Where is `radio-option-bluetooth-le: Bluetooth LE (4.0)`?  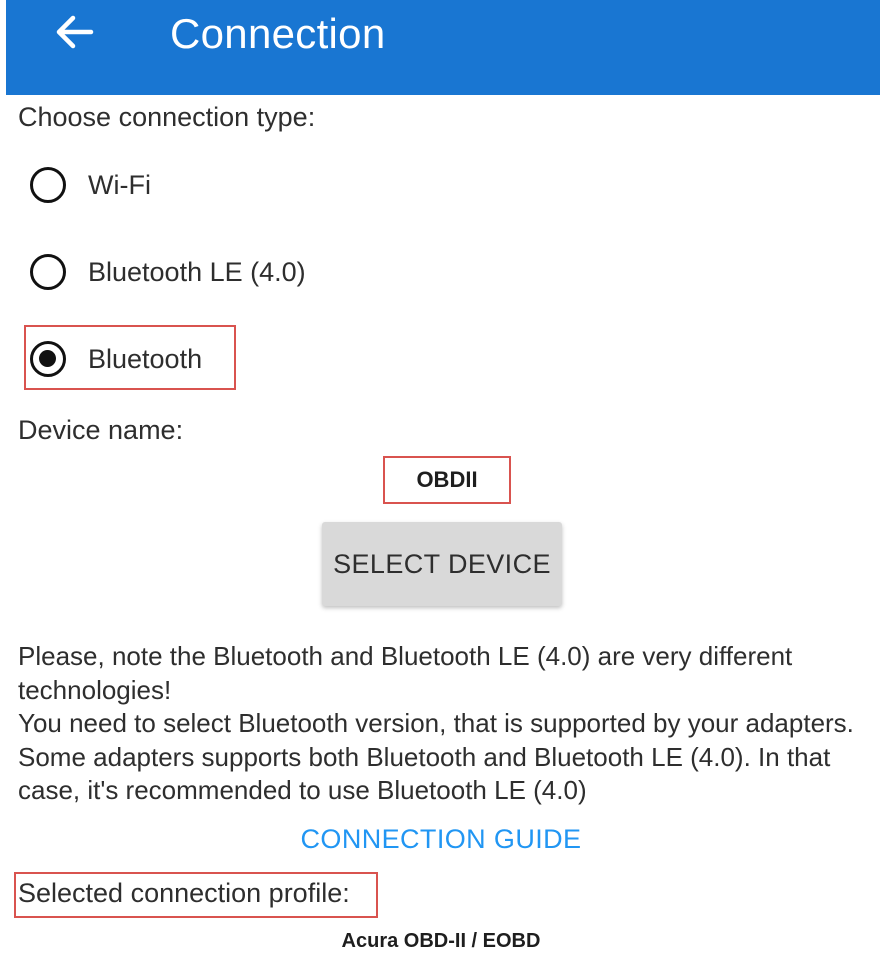 radio-option-bluetooth-le: Bluetooth LE (4.0) is located at coordinates (168, 272).